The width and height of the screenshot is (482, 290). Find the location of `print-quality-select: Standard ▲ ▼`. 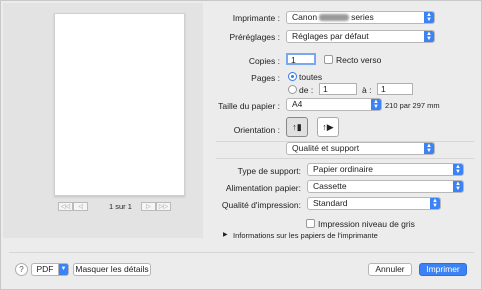

print-quality-select: Standard ▲ ▼ is located at coordinates (374, 203).